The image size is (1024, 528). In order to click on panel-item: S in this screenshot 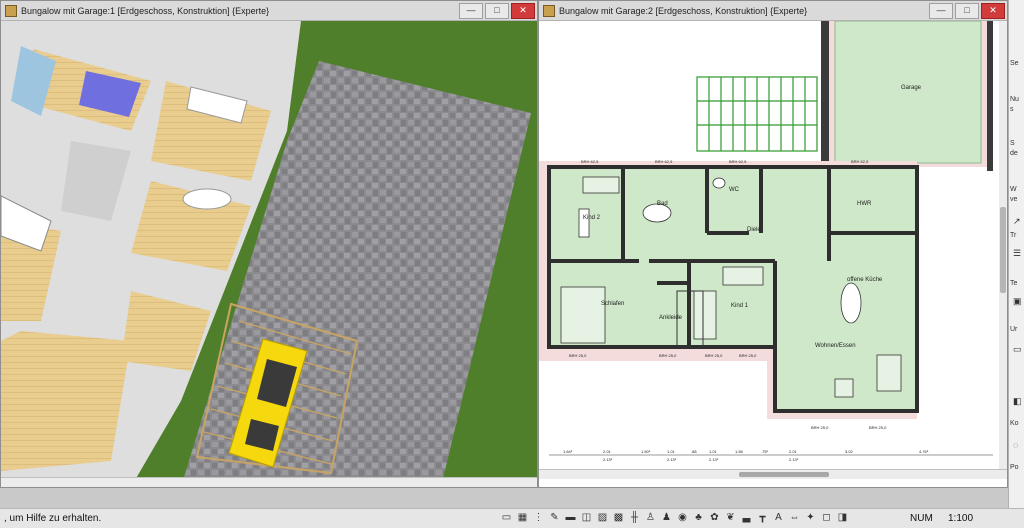, I will do `click(1012, 143)`.